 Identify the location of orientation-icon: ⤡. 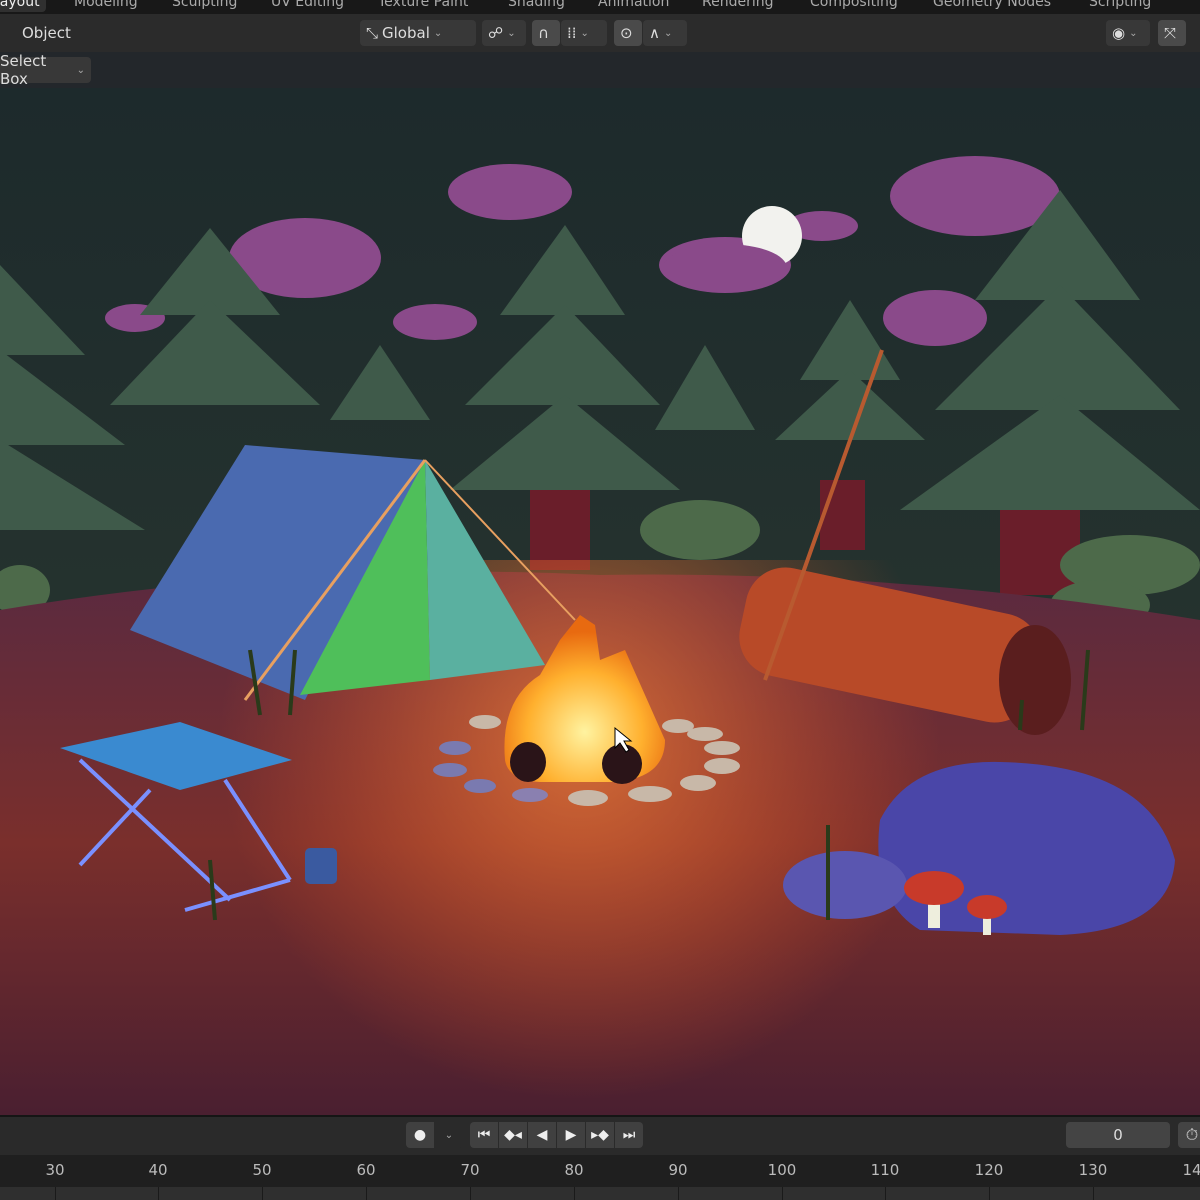
(372, 33).